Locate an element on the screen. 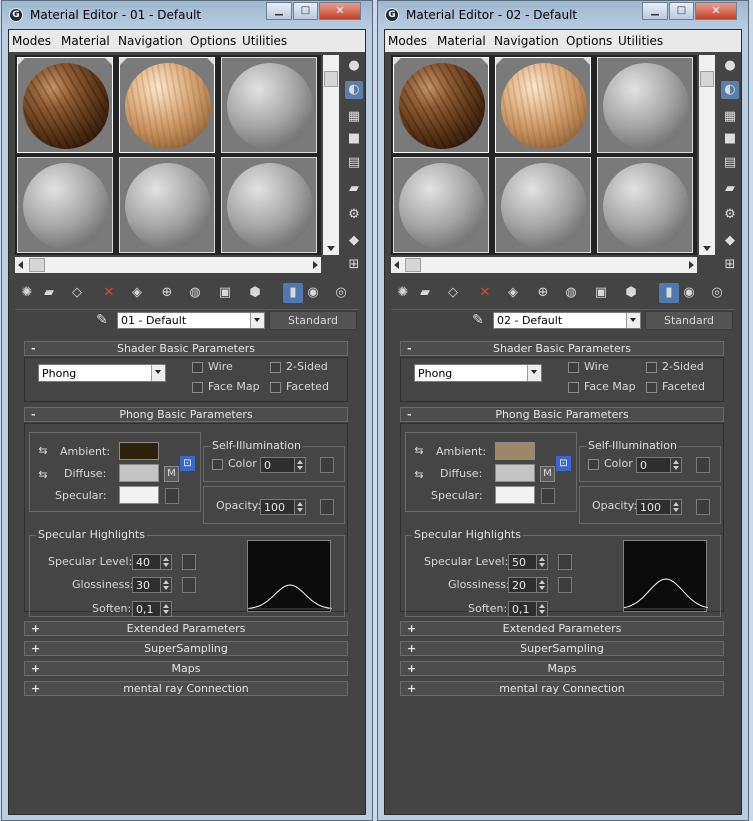  opacity-map-button is located at coordinates (327, 507).